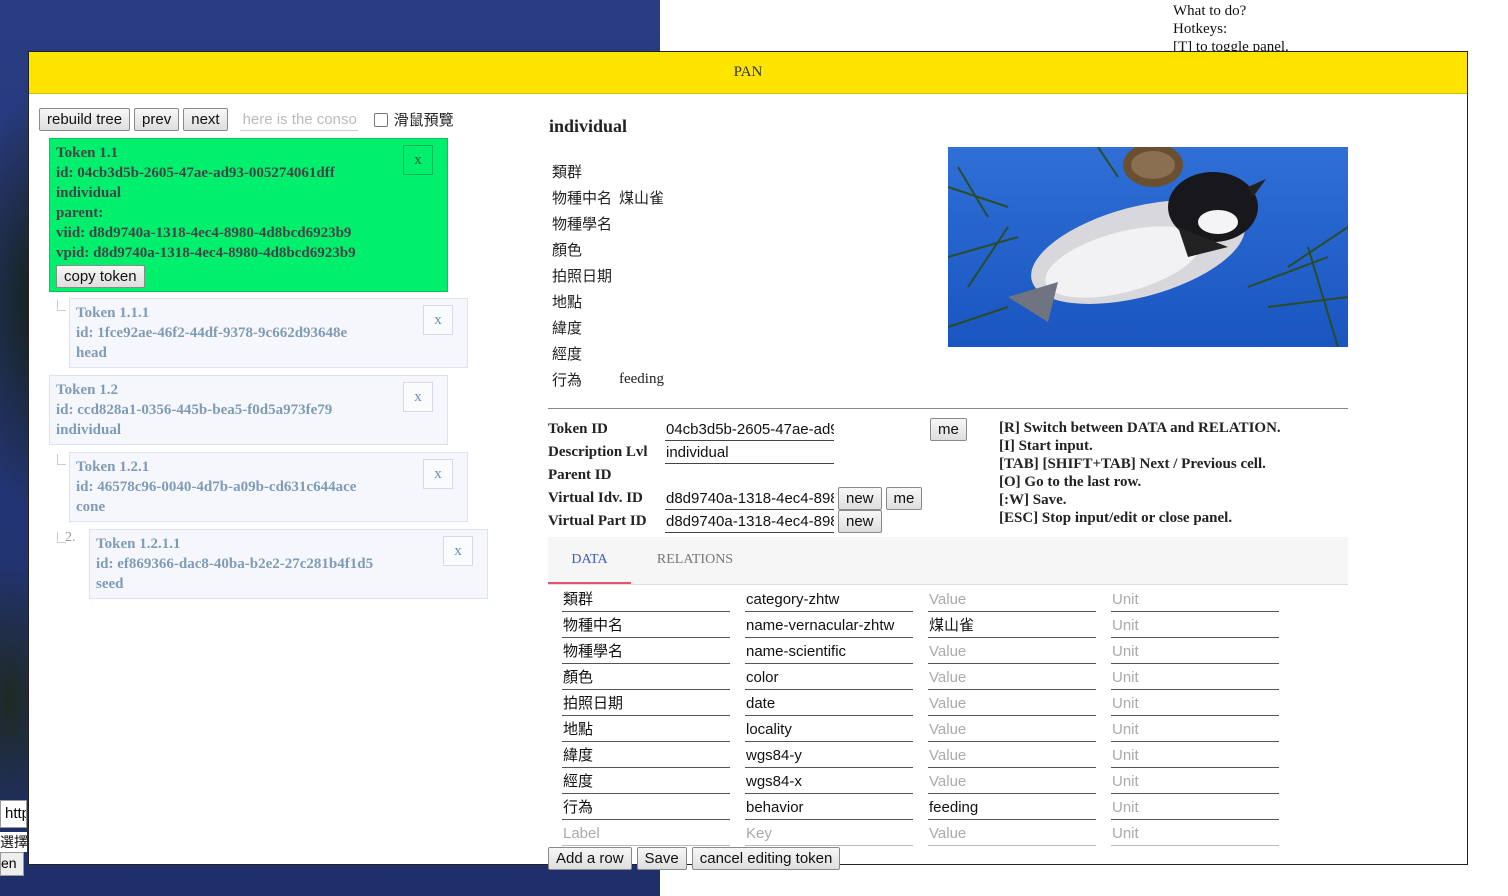 The height and width of the screenshot is (896, 1508). Describe the element at coordinates (100, 276) in the screenshot. I see `copy-token-button: copy token` at that location.